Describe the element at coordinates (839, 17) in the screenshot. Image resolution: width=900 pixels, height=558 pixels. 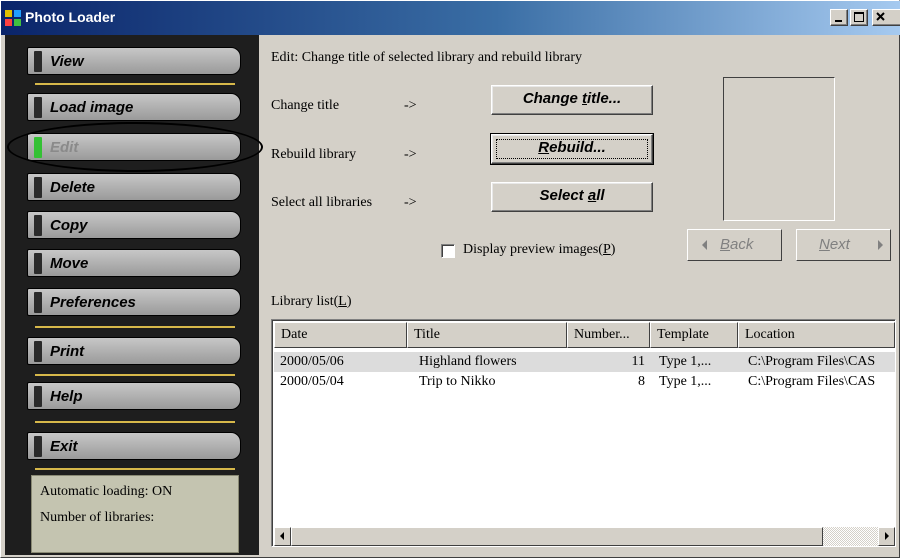
I see `minimize-button` at that location.